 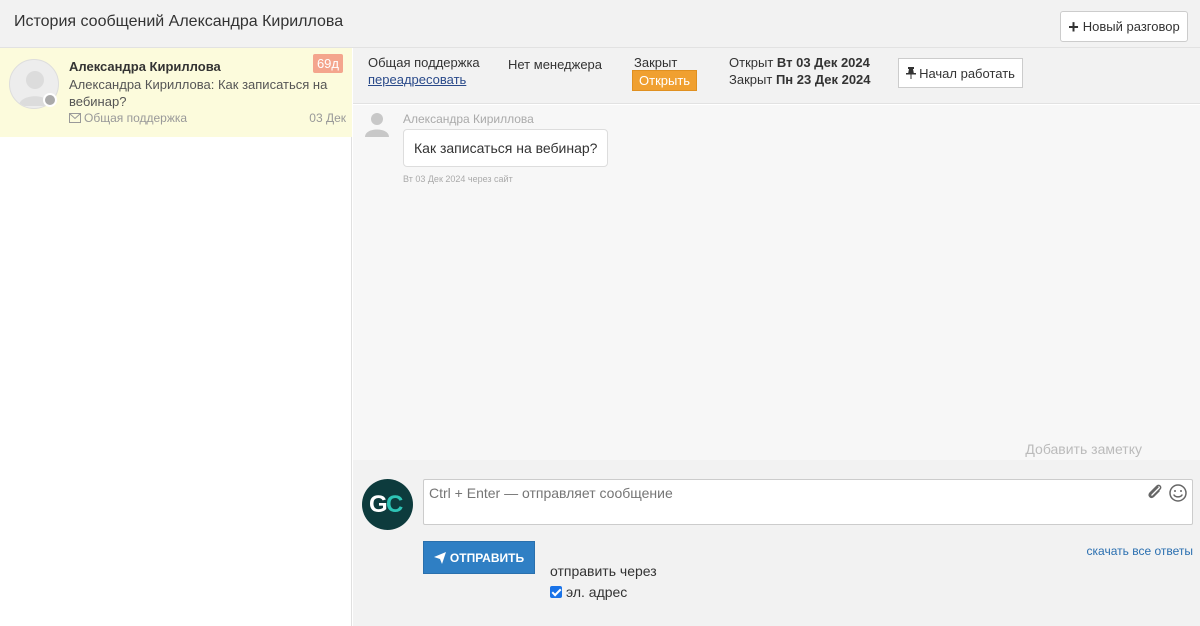 What do you see at coordinates (179, 21) in the screenshot?
I see `page-title: История сообщений Александра Кириллова` at bounding box center [179, 21].